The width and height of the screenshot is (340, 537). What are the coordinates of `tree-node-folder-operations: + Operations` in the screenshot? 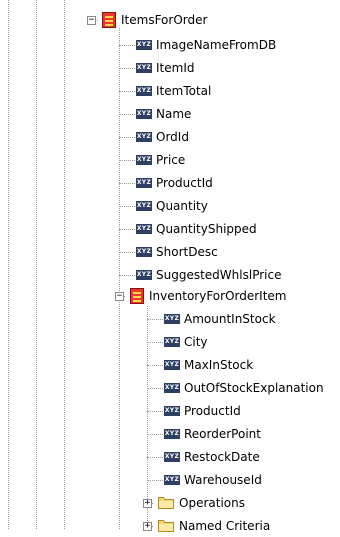 It's located at (194, 503).